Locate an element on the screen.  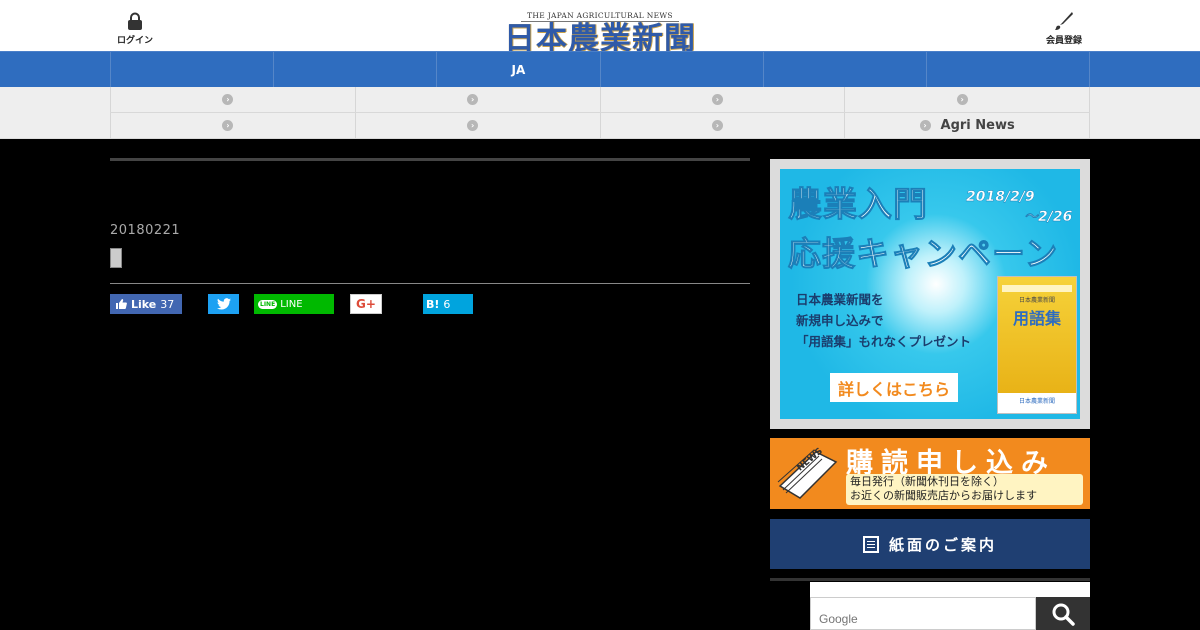
register-button: 会員登録 is located at coordinates (1064, 28).